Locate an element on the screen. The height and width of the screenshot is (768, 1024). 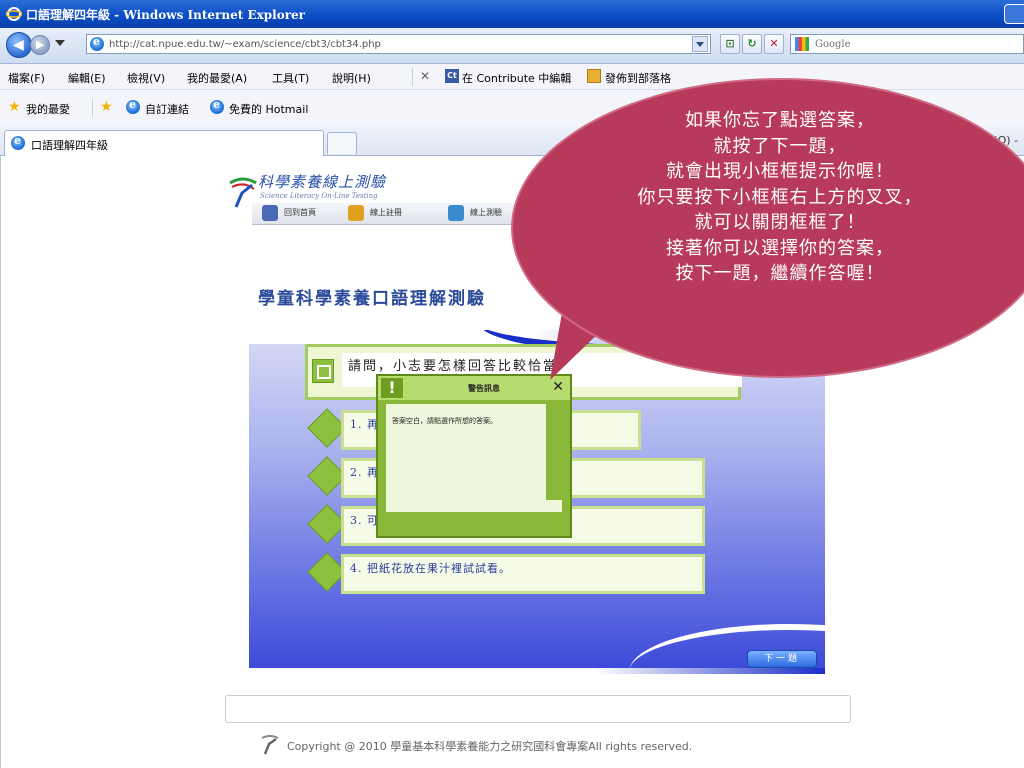
url-field is located at coordinates (398, 44).